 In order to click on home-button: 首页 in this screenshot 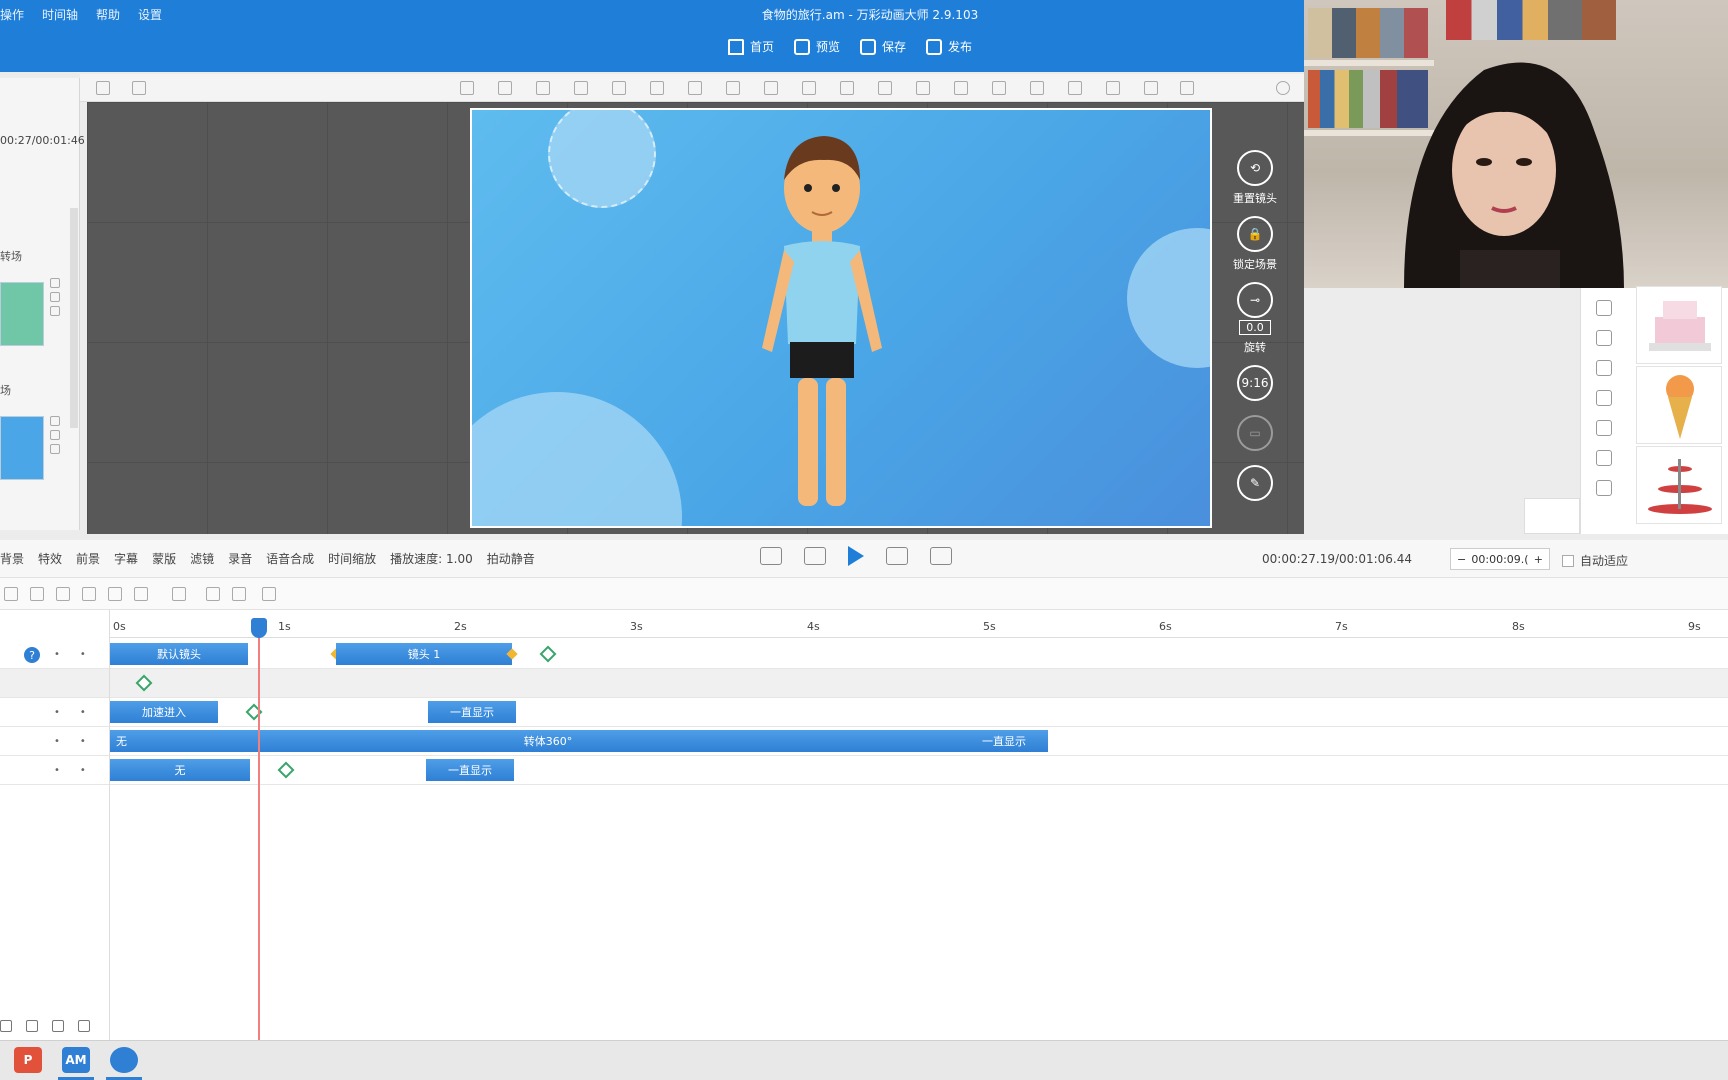, I will do `click(751, 46)`.